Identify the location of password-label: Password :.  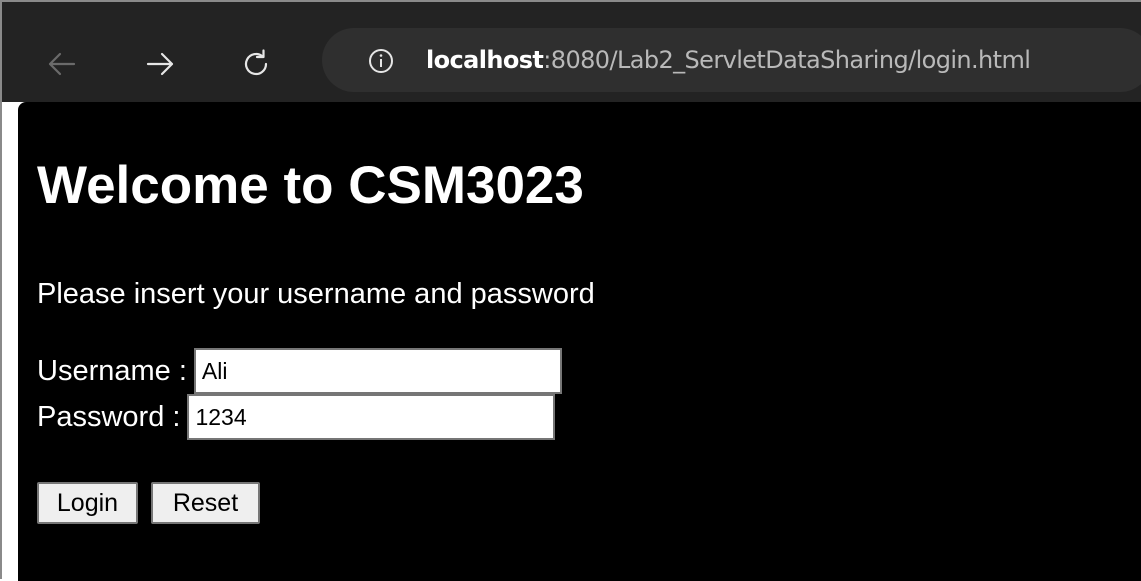
(109, 417).